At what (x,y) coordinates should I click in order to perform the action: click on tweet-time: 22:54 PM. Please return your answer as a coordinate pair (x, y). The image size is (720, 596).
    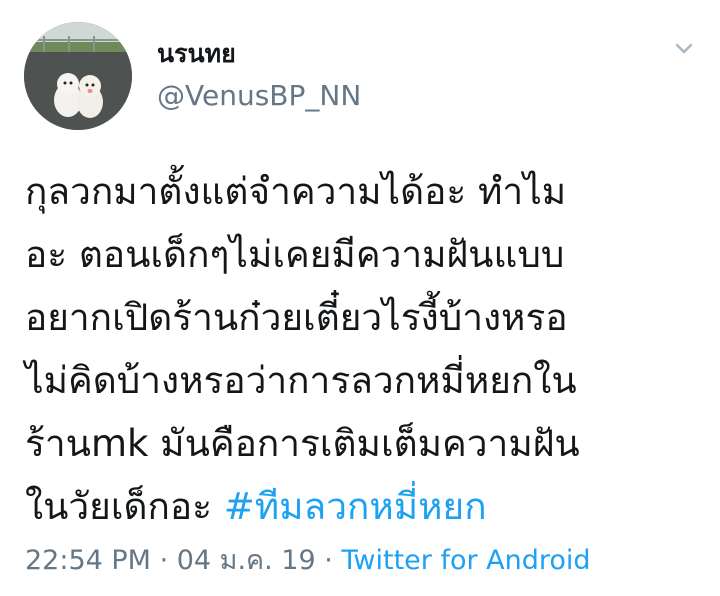
    Looking at the image, I should click on (88, 560).